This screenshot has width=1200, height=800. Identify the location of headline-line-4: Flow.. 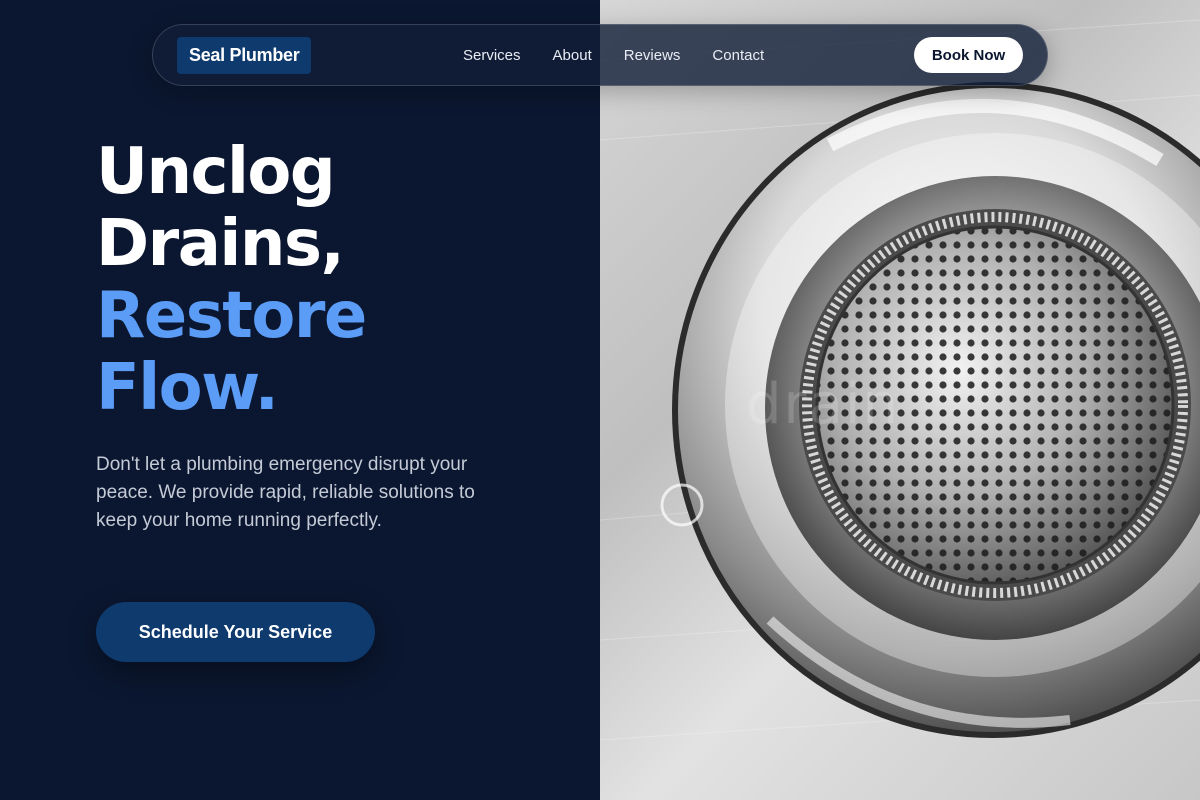
(187, 388).